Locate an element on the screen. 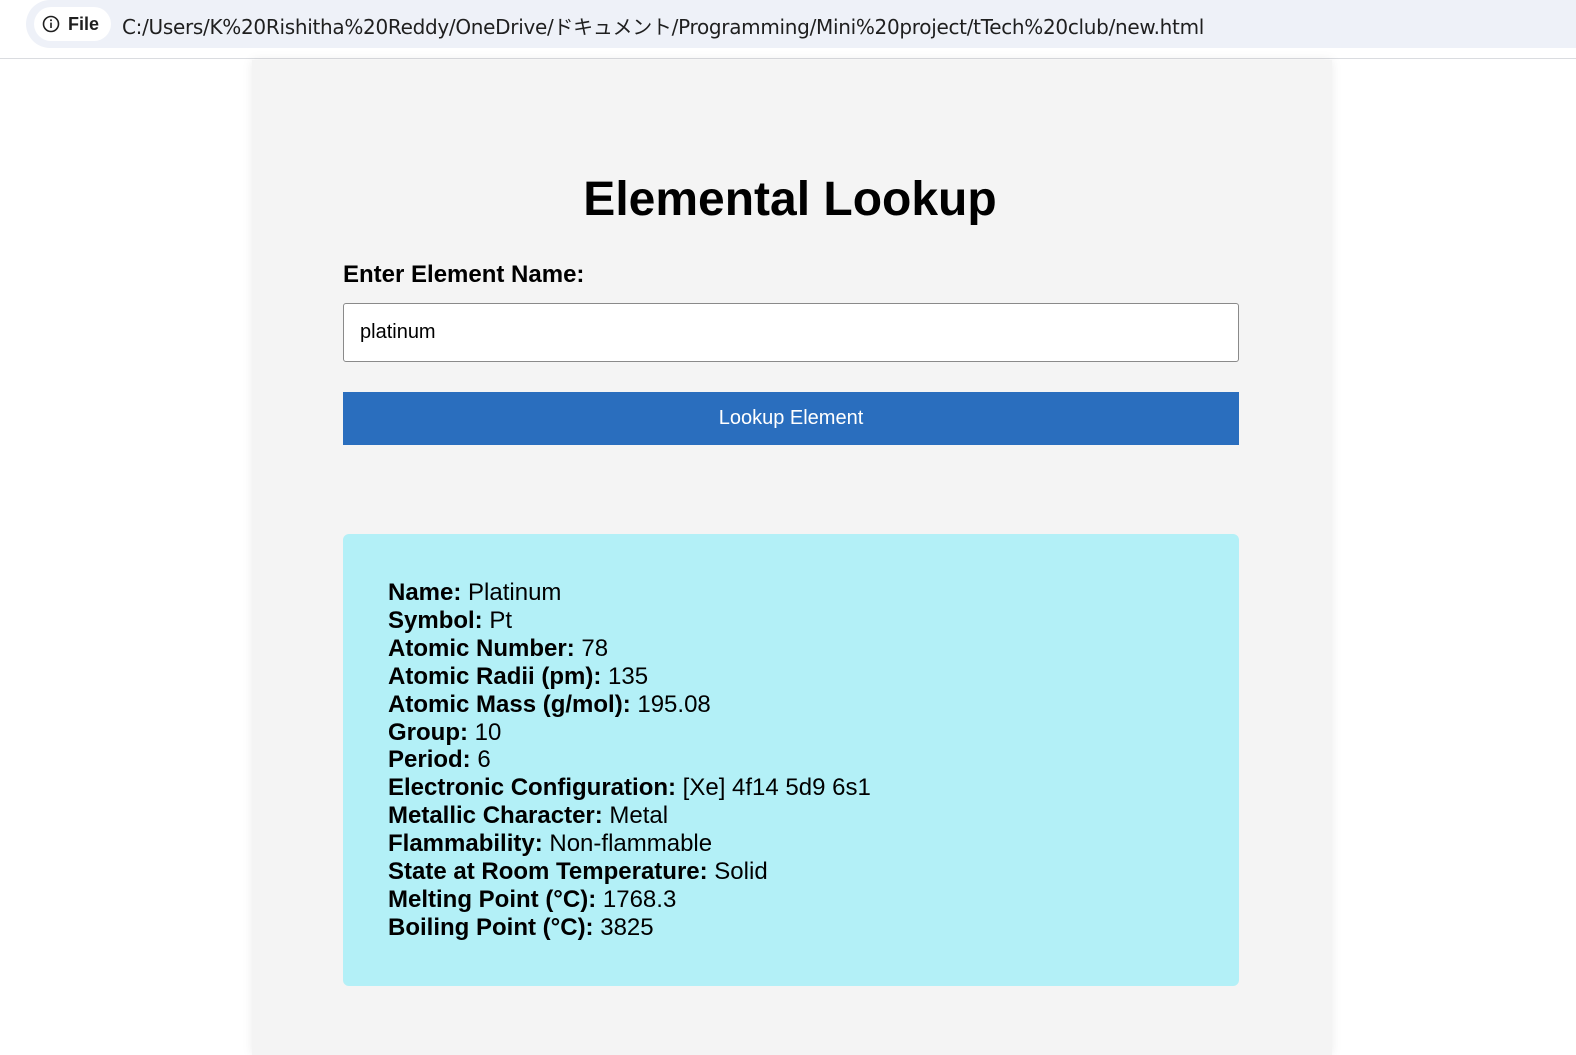 This screenshot has width=1576, height=1055. result-row-value: Pt is located at coordinates (501, 620).